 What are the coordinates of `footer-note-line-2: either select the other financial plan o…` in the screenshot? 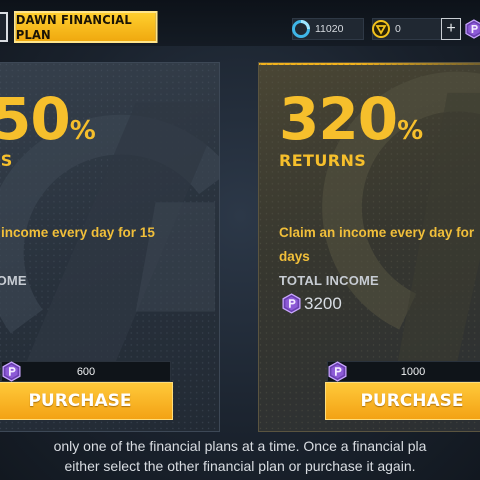 It's located at (240, 466).